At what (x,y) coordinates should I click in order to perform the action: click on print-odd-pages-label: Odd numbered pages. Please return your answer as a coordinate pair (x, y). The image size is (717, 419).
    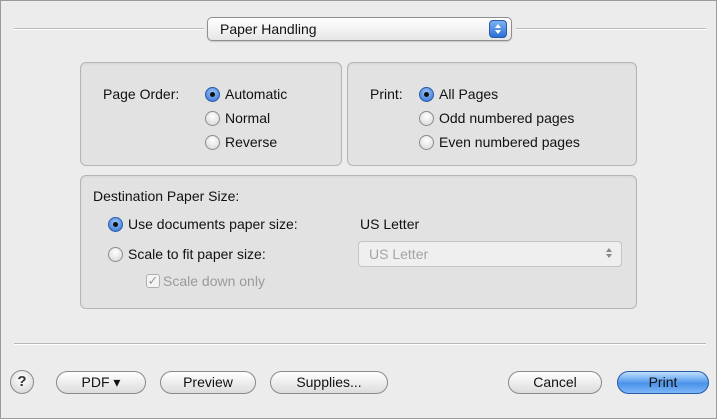
    Looking at the image, I should click on (506, 118).